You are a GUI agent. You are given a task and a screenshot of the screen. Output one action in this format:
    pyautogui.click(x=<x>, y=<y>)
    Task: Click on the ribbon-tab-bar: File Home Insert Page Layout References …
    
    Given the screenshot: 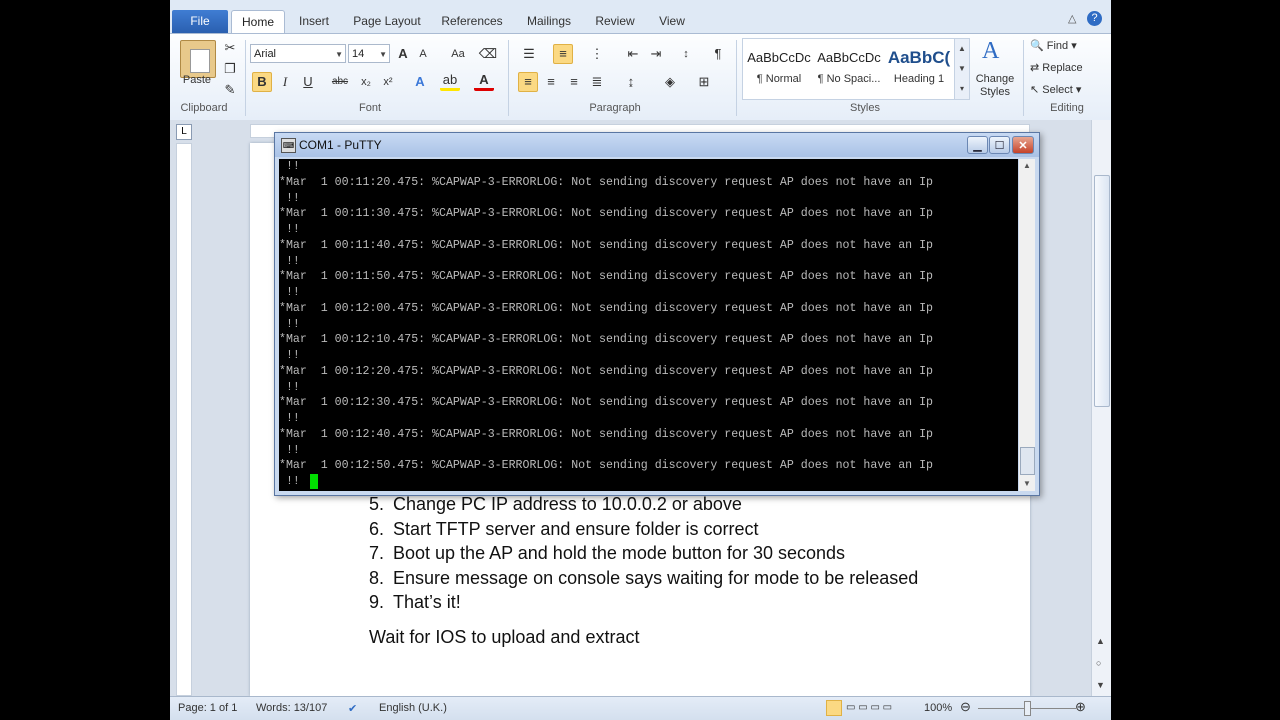 What is the action you would take?
    pyautogui.click(x=640, y=17)
    